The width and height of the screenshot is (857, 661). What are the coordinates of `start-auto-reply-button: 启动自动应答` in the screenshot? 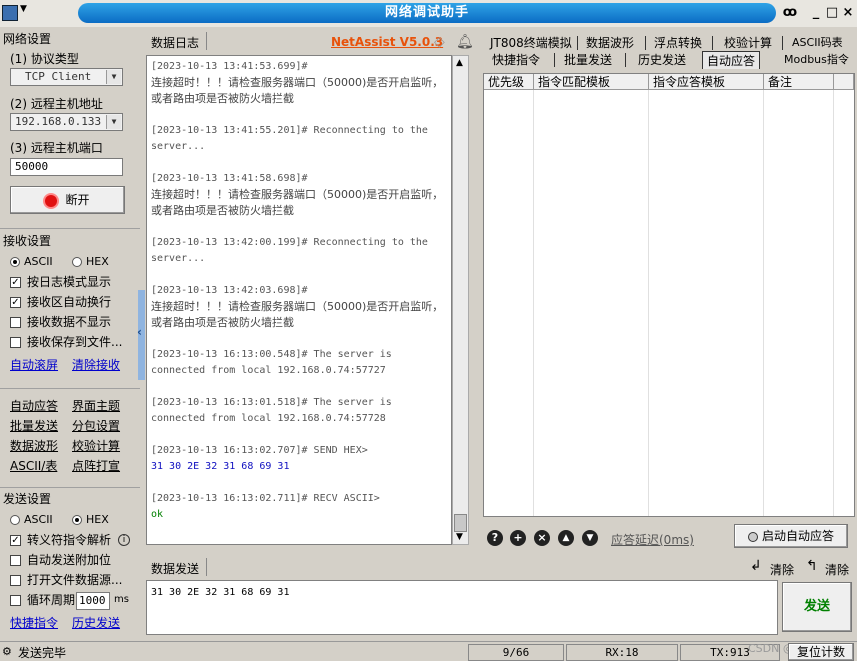 It's located at (791, 536).